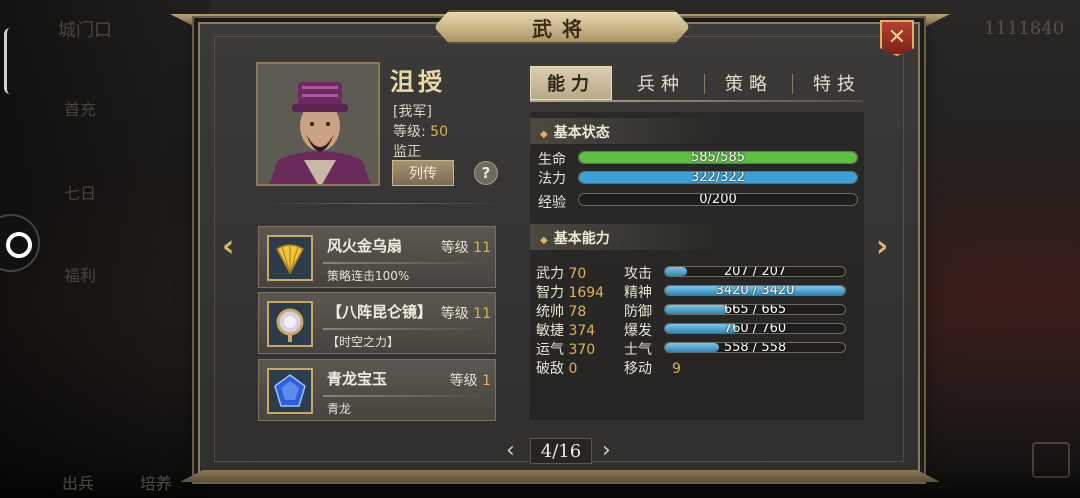 The width and height of the screenshot is (1080, 498). Describe the element at coordinates (749, 83) in the screenshot. I see `tab-strategy: 策略` at that location.